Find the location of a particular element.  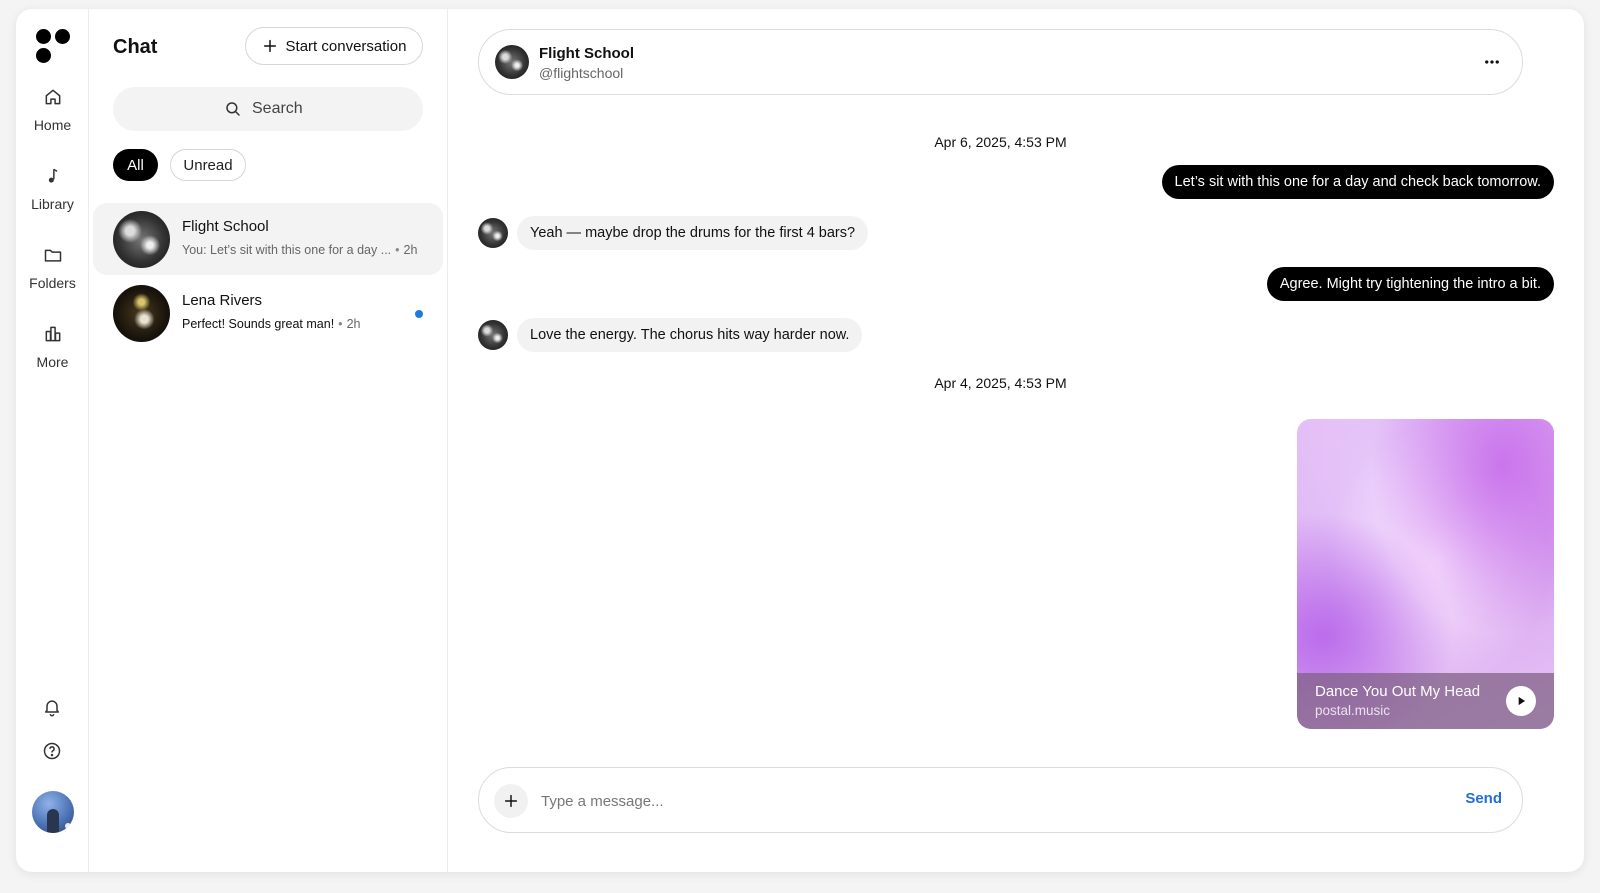

nav-more: More is located at coordinates (52, 347).